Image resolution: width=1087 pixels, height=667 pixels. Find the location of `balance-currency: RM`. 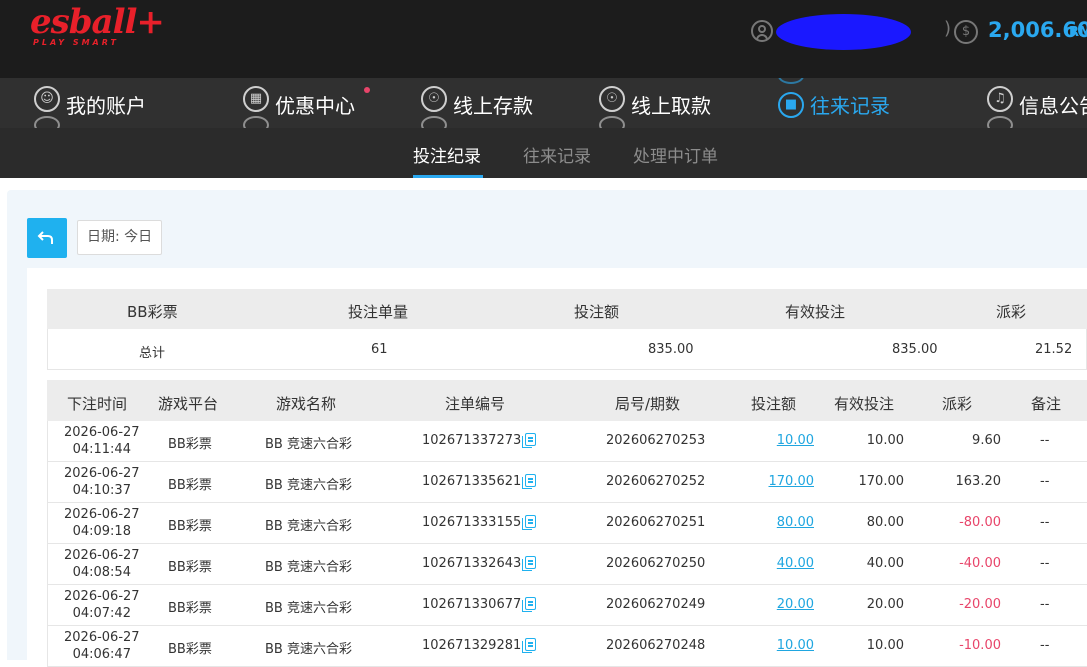

balance-currency: RM is located at coordinates (1078, 32).